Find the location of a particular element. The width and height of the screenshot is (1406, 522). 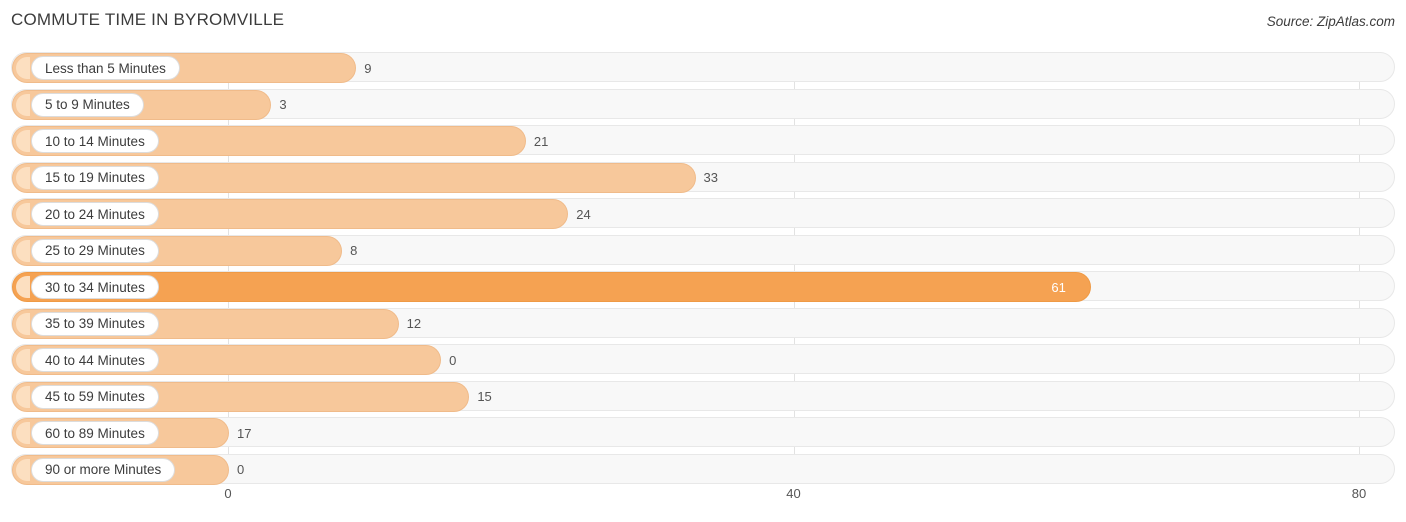

bar is located at coordinates (552, 287).